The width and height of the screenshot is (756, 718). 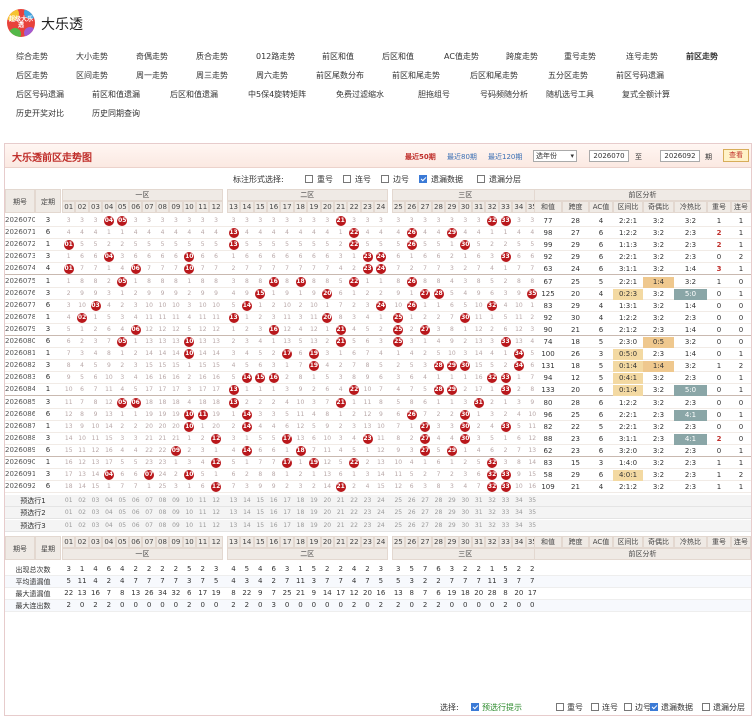 What do you see at coordinates (702, 57) in the screenshot?
I see `nav-item: 前区走势` at bounding box center [702, 57].